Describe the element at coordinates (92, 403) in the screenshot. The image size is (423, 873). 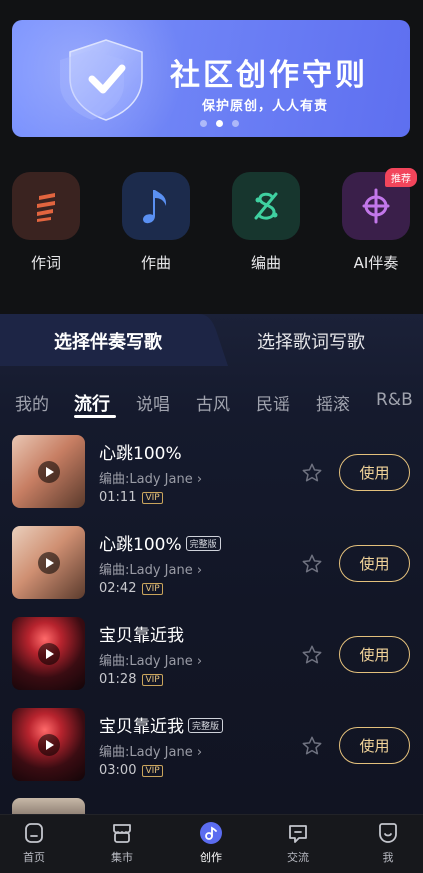
I see `genre-tab-pop: 流行` at that location.